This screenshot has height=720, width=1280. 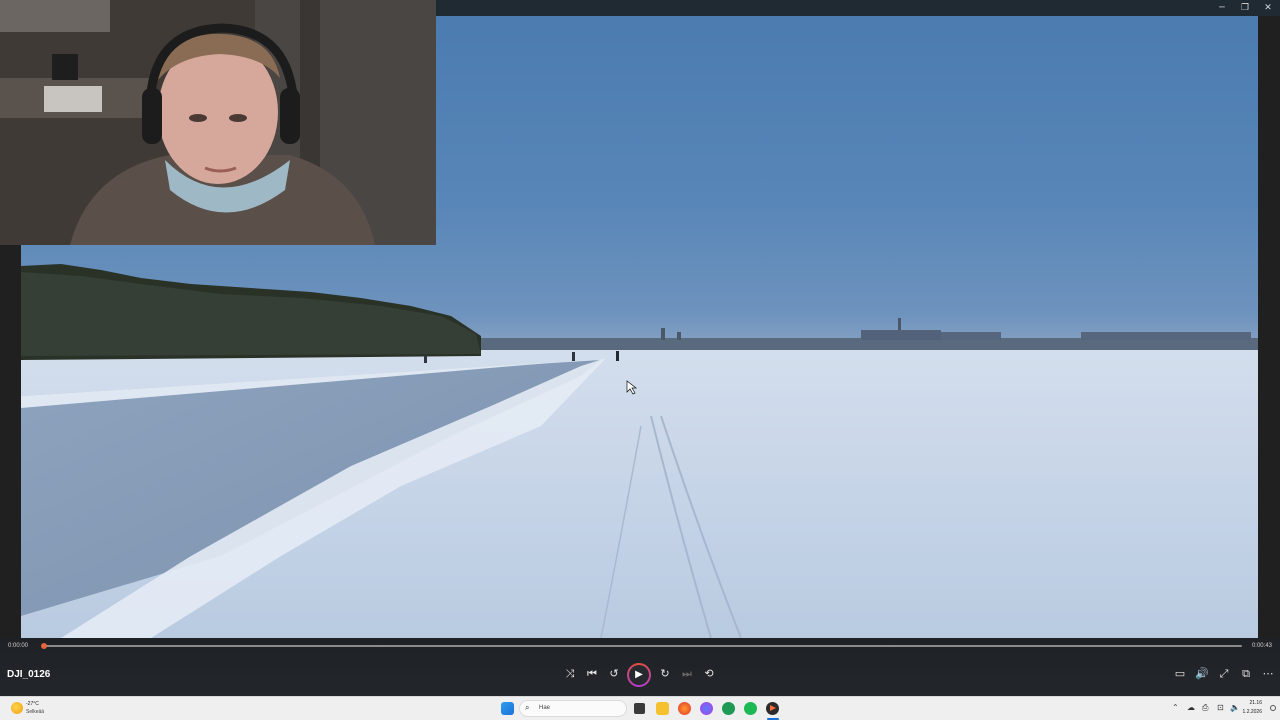 What do you see at coordinates (17, 708) in the screenshot?
I see `weather-icon` at bounding box center [17, 708].